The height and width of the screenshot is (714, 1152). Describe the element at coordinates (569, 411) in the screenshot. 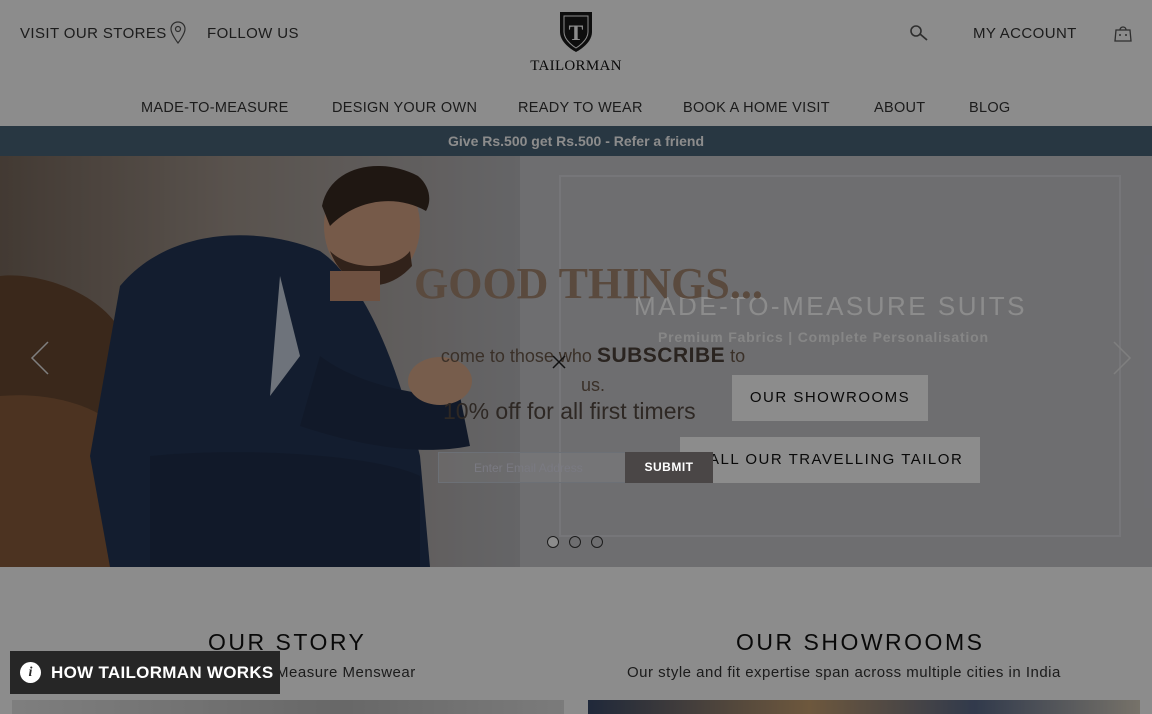

I see `popup-offer: 10% off for all first timers` at that location.